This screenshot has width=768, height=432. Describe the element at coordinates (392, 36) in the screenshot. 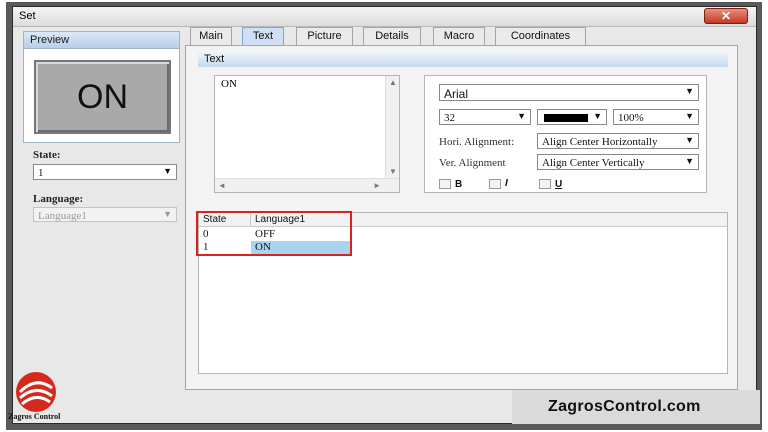

I see `tab-details: Details` at that location.